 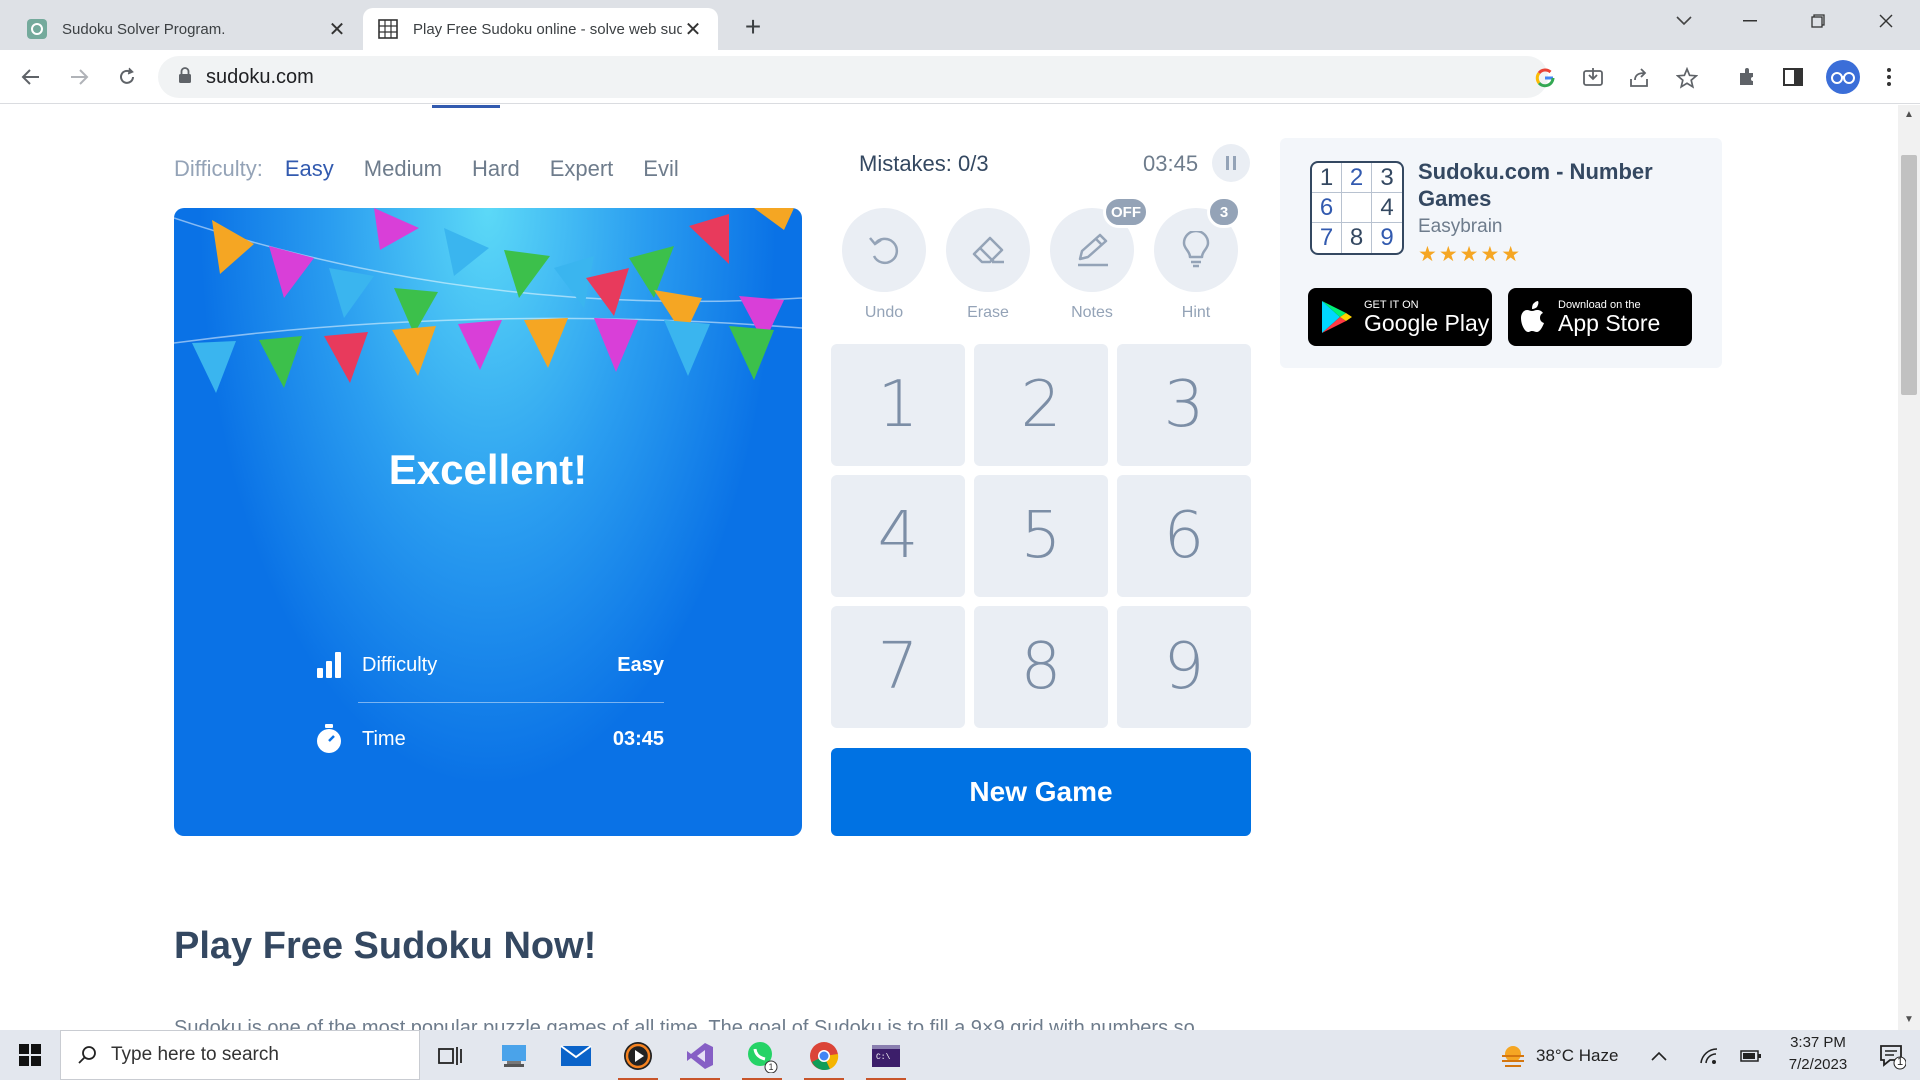 I want to click on tool-label: Erase, so click(x=988, y=312).